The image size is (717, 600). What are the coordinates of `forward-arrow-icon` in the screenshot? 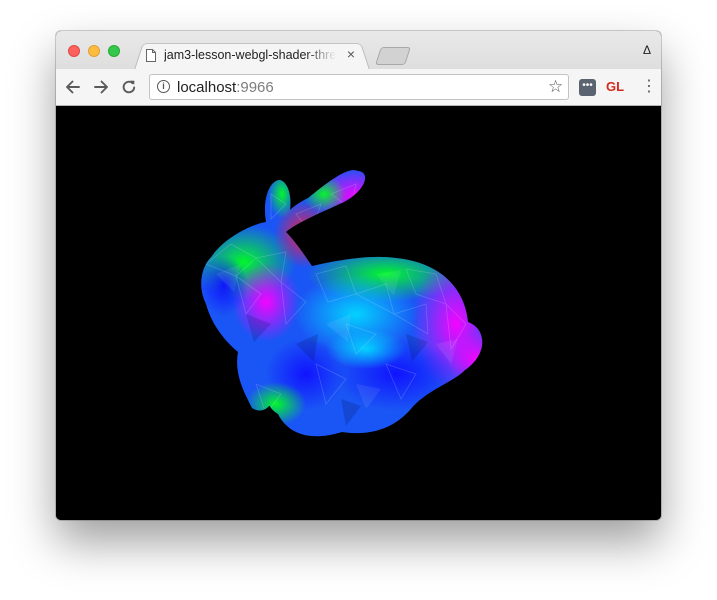 It's located at (101, 87).